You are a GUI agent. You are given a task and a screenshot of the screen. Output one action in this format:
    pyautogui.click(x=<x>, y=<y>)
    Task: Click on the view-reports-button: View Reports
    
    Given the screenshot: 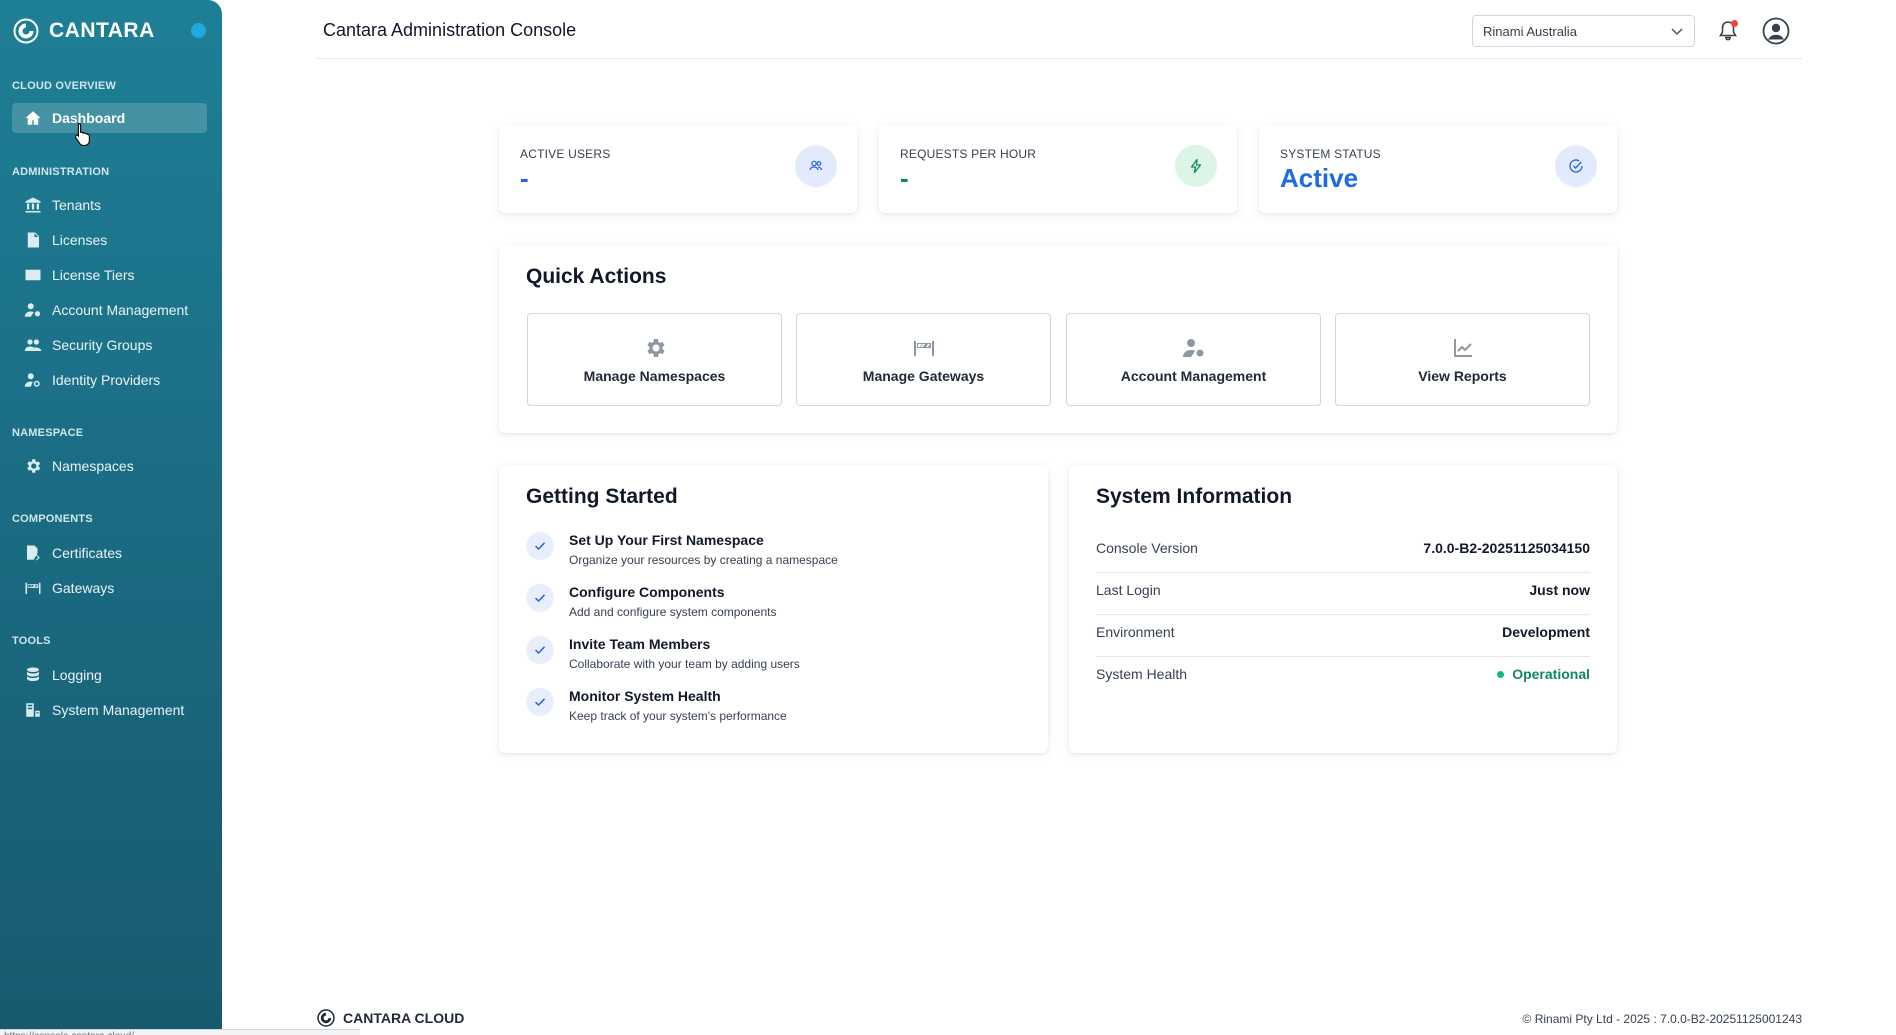 What is the action you would take?
    pyautogui.click(x=1462, y=359)
    